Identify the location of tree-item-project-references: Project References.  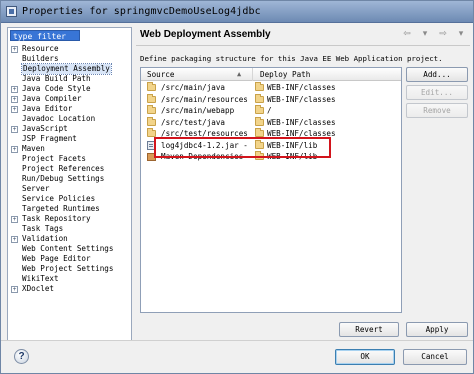
(70, 169).